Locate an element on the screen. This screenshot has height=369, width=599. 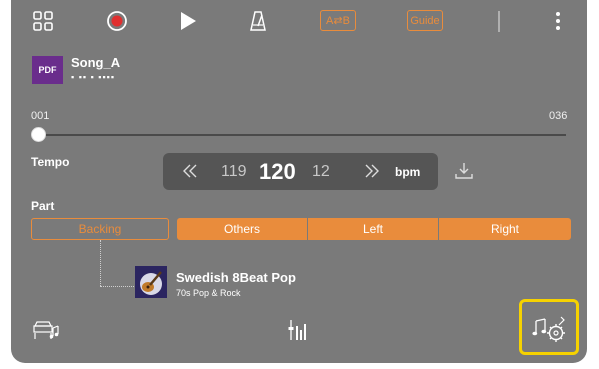
music-settings-icon is located at coordinates (550, 331).